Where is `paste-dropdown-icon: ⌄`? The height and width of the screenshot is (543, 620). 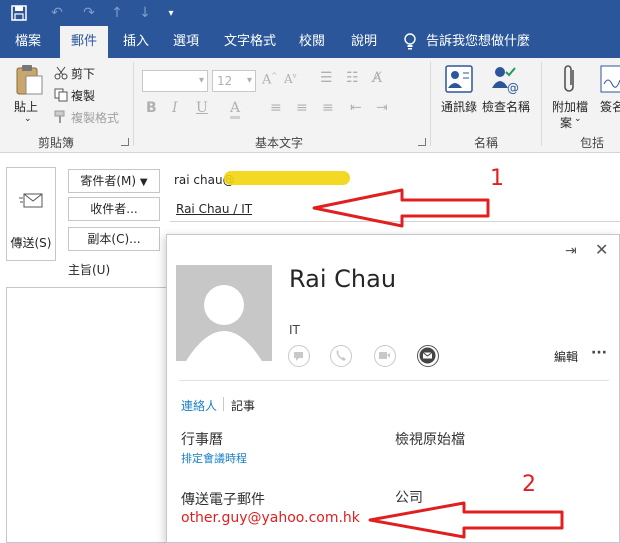 paste-dropdown-icon: ⌄ is located at coordinates (28, 119).